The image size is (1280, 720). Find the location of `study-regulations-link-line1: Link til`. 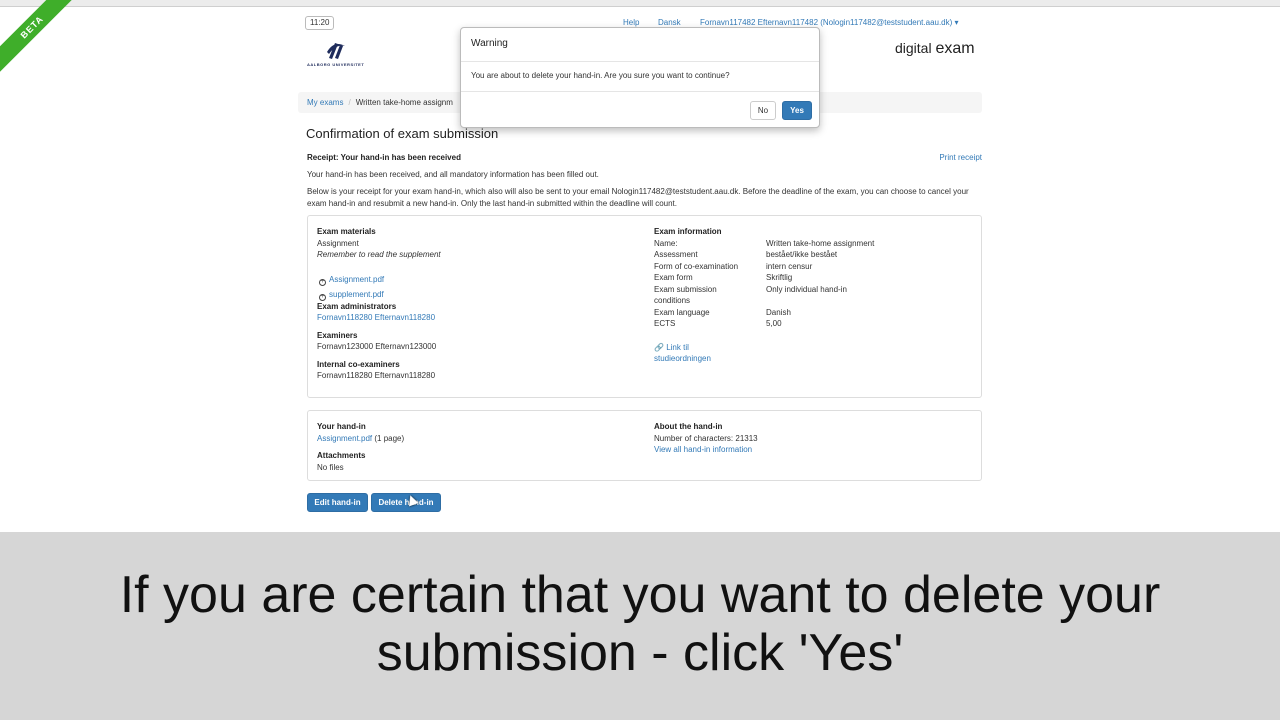

study-regulations-link-line1: Link til is located at coordinates (677, 347).